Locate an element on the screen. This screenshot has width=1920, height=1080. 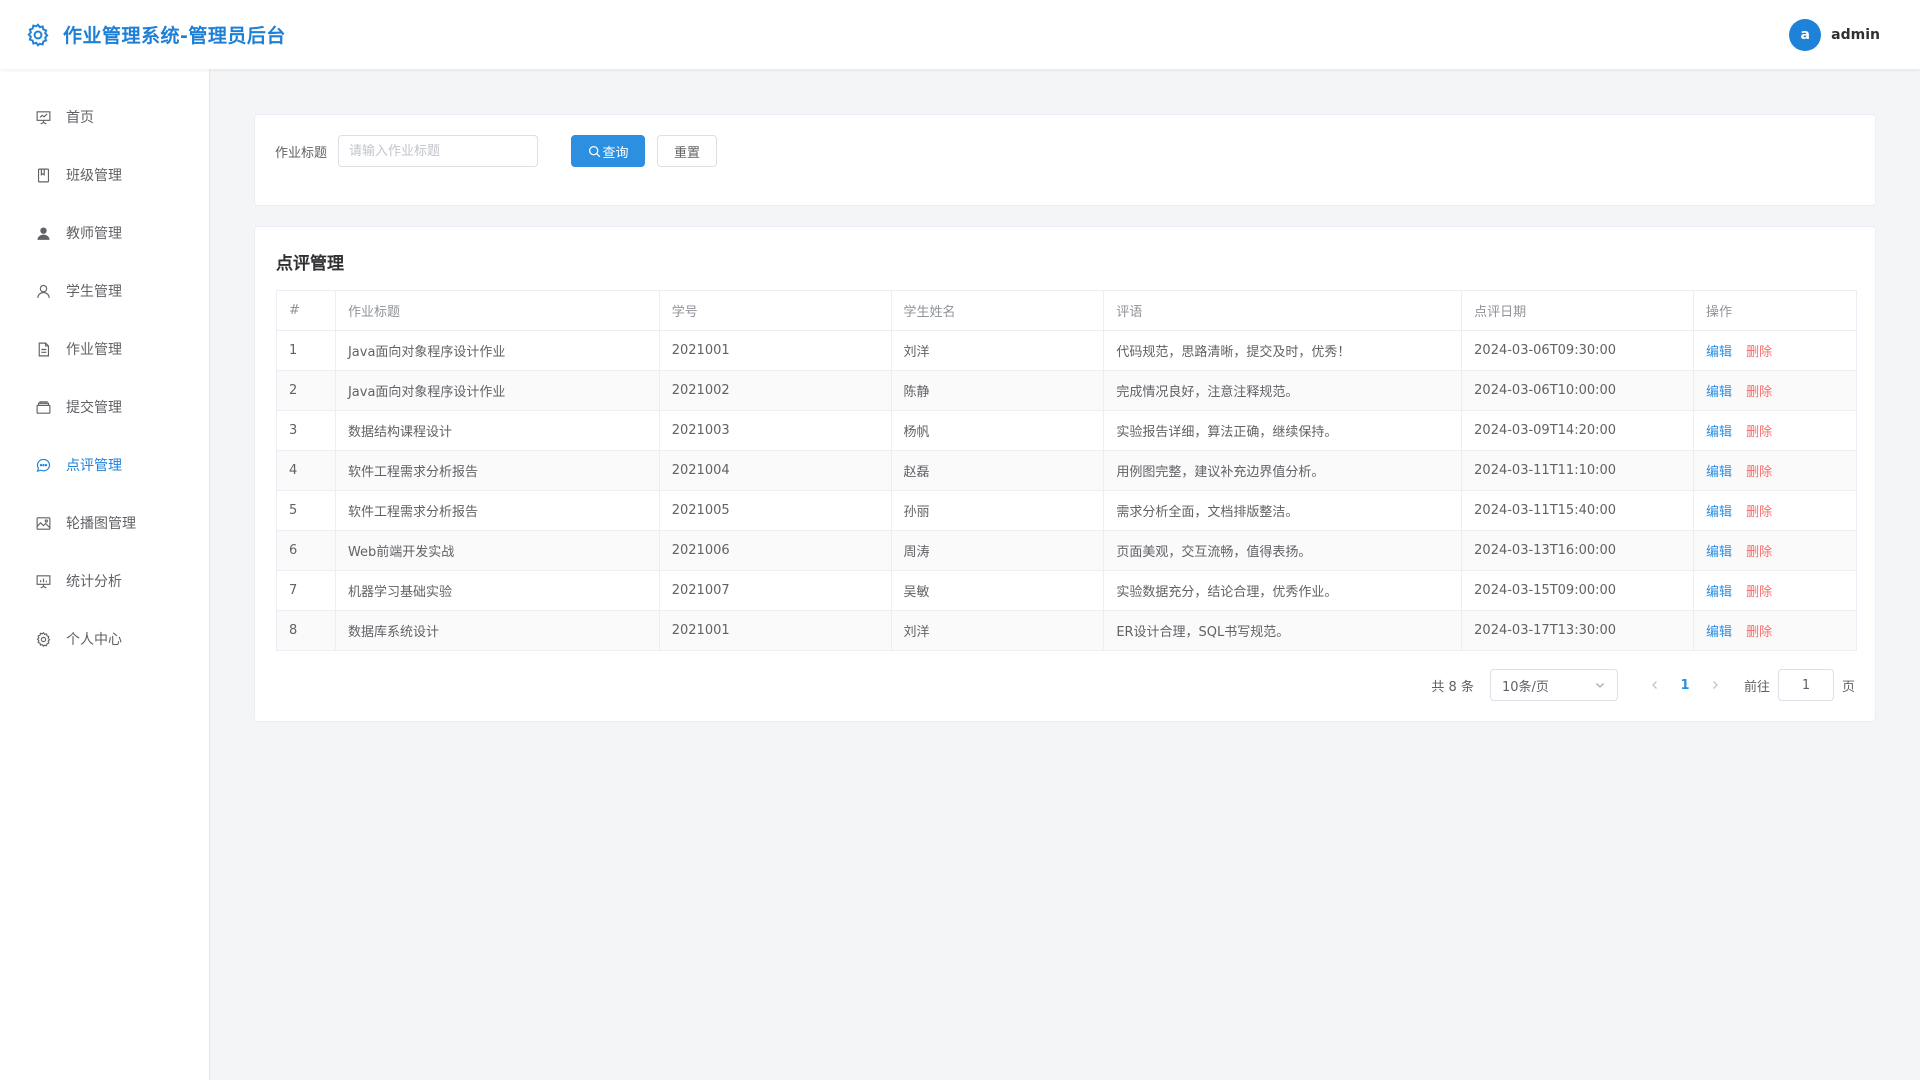
chevron-down-icon is located at coordinates (1600, 685).